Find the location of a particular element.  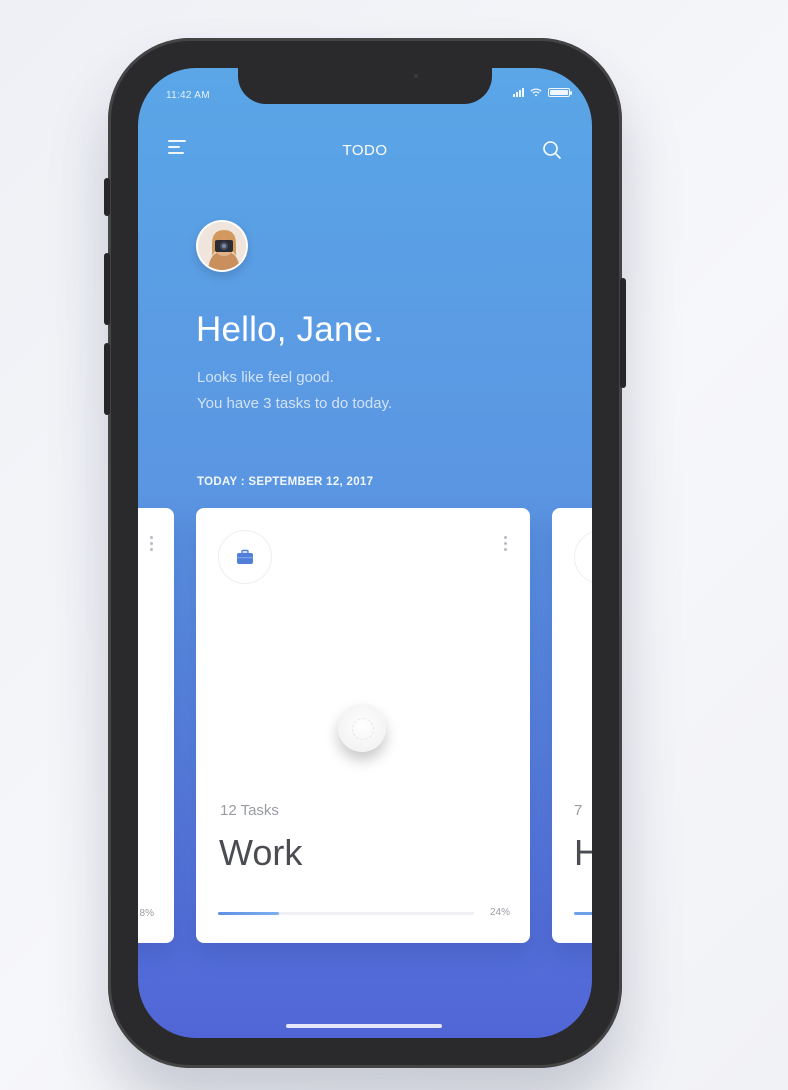

card-title: H is located at coordinates (583, 852).